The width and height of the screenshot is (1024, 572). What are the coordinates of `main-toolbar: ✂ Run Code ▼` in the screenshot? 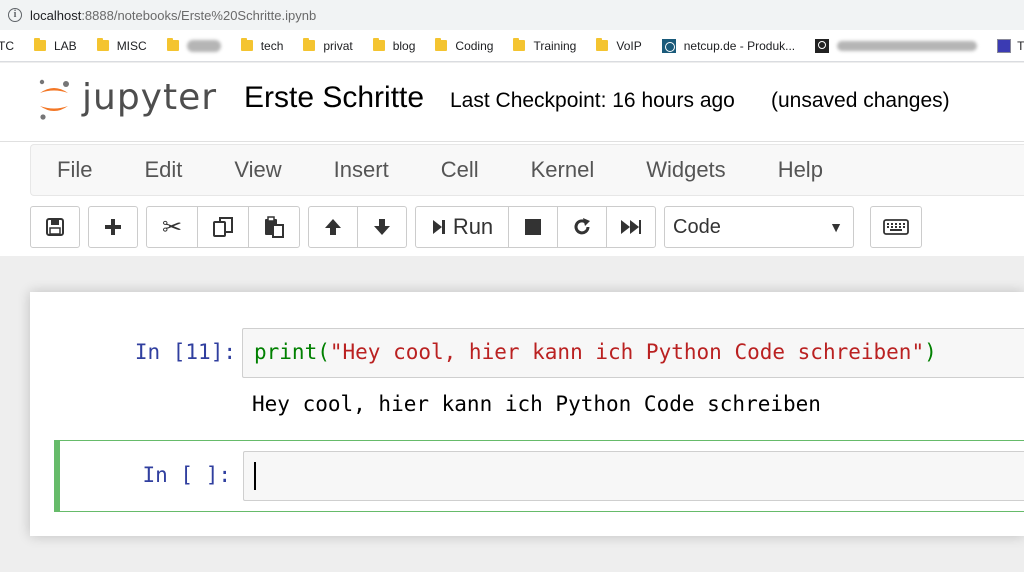 It's located at (480, 227).